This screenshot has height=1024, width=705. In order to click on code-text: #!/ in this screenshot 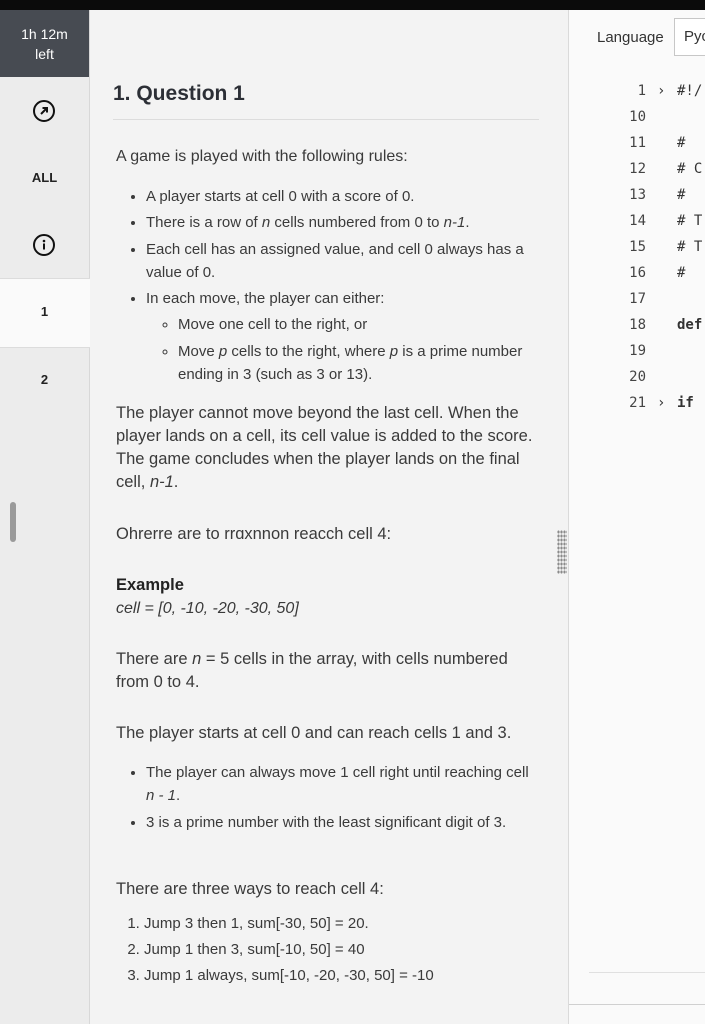, I will do `click(690, 91)`.